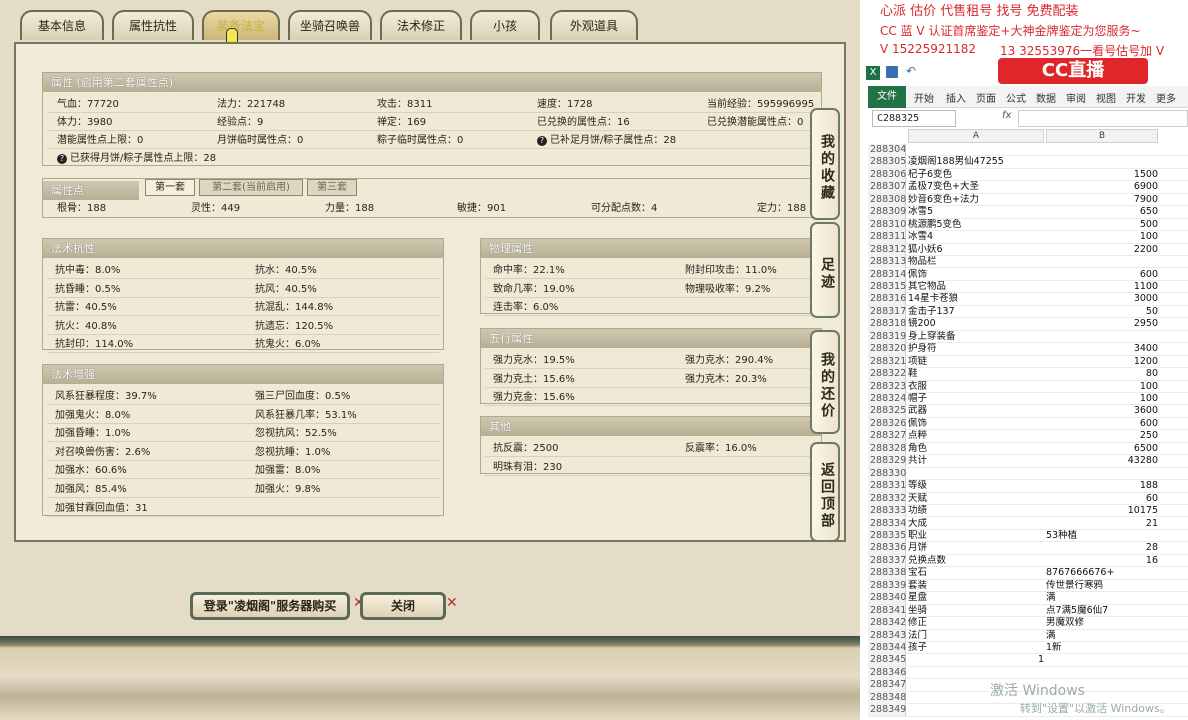  I want to click on cell-b: 2200, so click(1102, 250).